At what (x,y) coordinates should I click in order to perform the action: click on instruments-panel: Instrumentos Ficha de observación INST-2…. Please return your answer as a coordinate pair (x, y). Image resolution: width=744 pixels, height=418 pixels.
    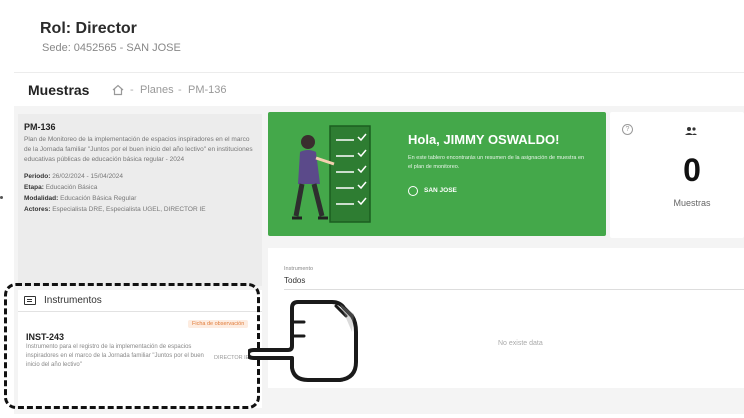
    Looking at the image, I should click on (140, 349).